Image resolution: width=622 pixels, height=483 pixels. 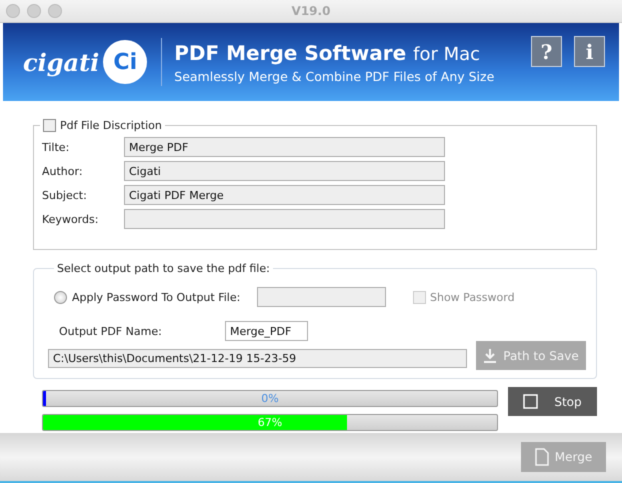 What do you see at coordinates (63, 171) in the screenshot?
I see `field-label: Author:` at bounding box center [63, 171].